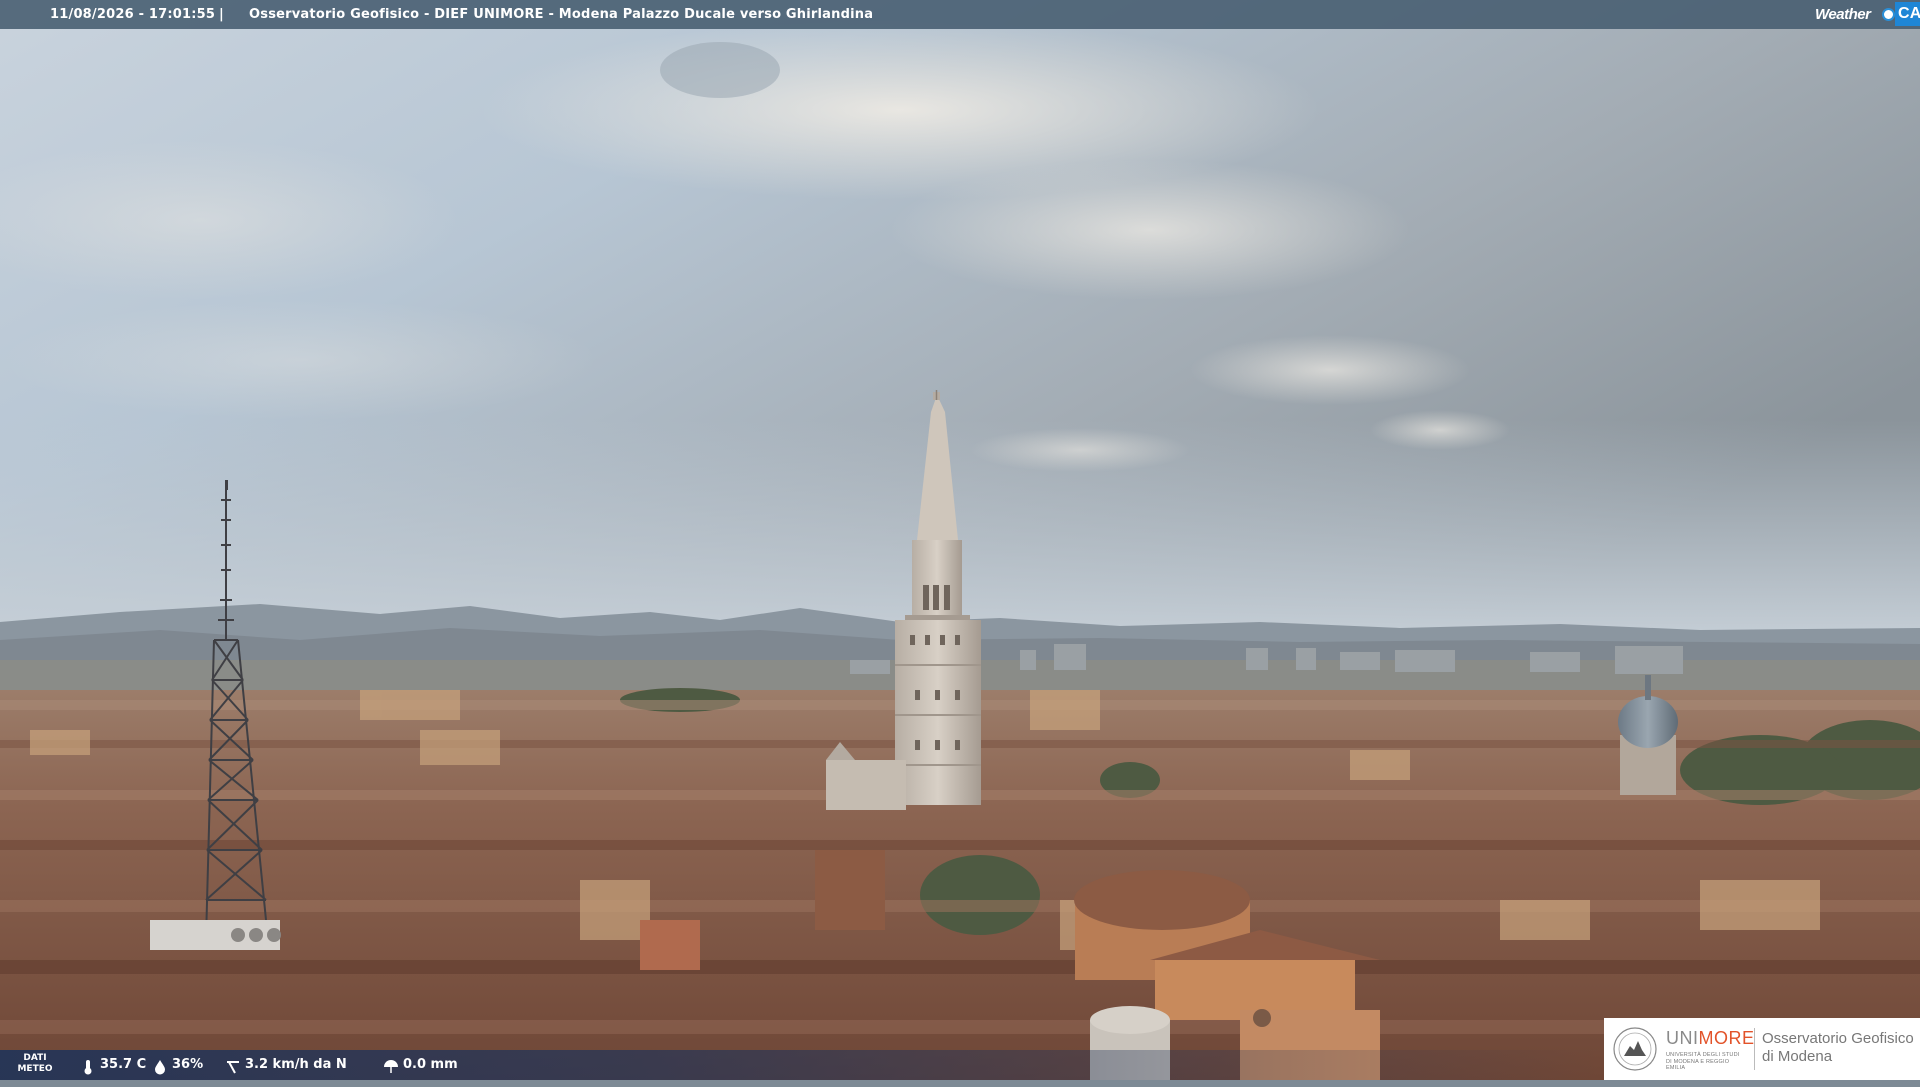 The image size is (1920, 1087). I want to click on wind-reading: 3.2 km/h da N, so click(286, 1065).